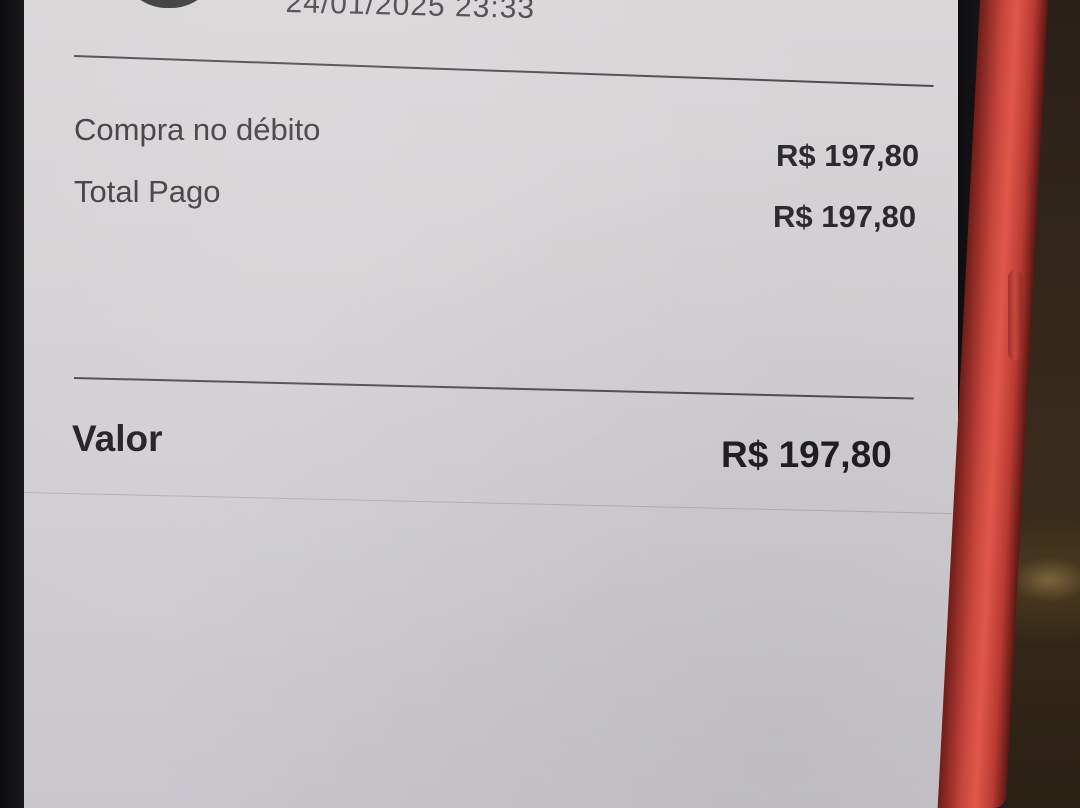 The image size is (1080, 808). What do you see at coordinates (13, 404) in the screenshot?
I see `phone-left-edge` at bounding box center [13, 404].